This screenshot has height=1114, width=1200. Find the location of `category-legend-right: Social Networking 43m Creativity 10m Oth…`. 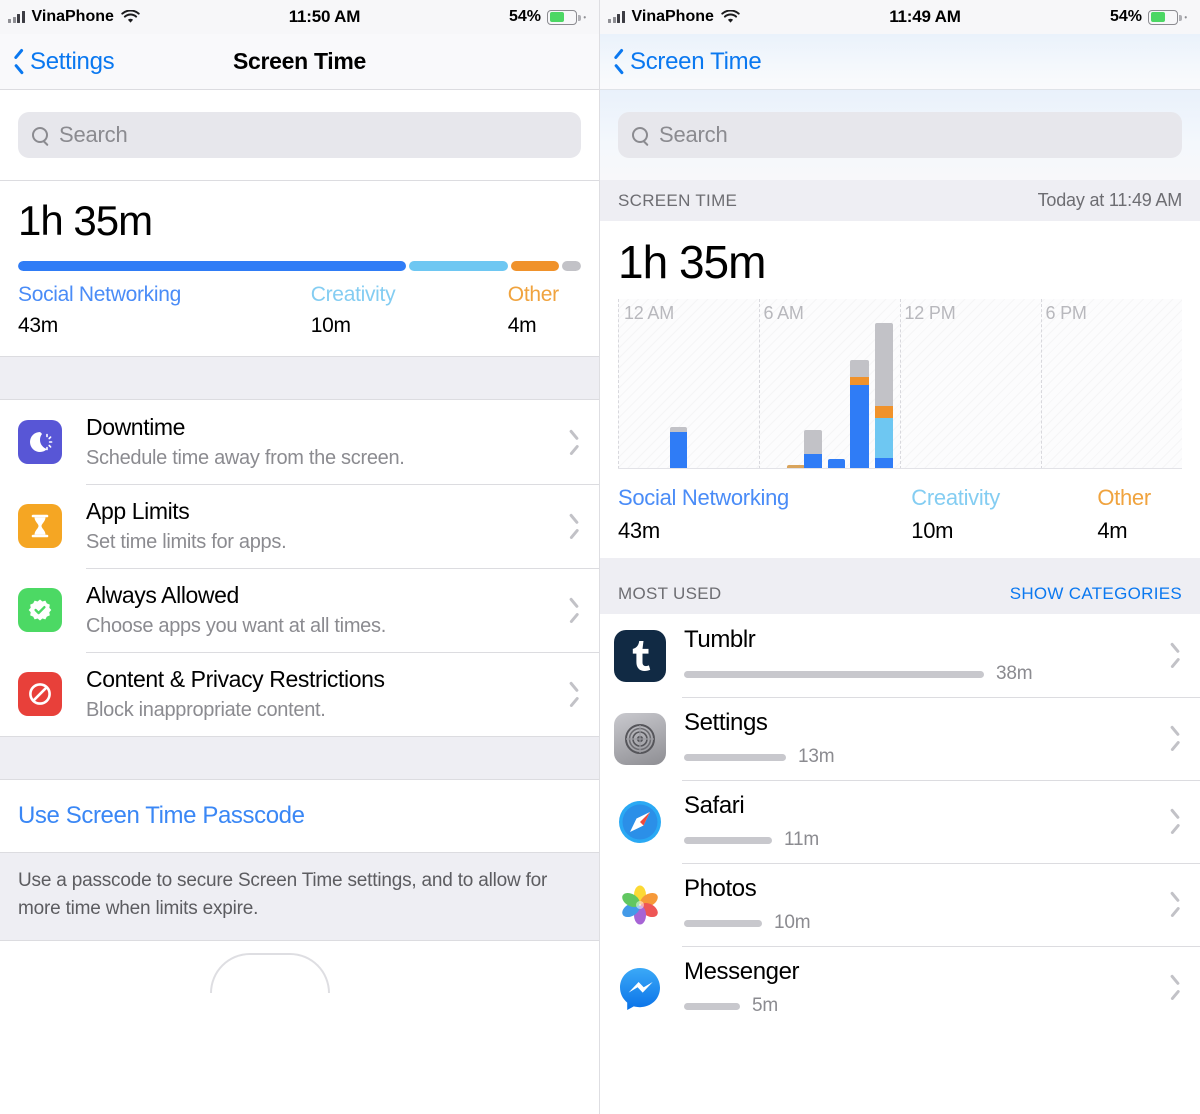

category-legend-right: Social Networking 43m Creativity 10m Oth… is located at coordinates (900, 514).